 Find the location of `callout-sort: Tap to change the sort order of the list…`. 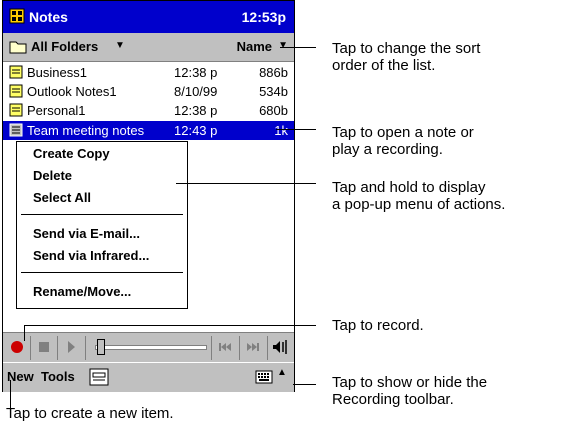

callout-sort: Tap to change the sort order of the list… is located at coordinates (406, 57).